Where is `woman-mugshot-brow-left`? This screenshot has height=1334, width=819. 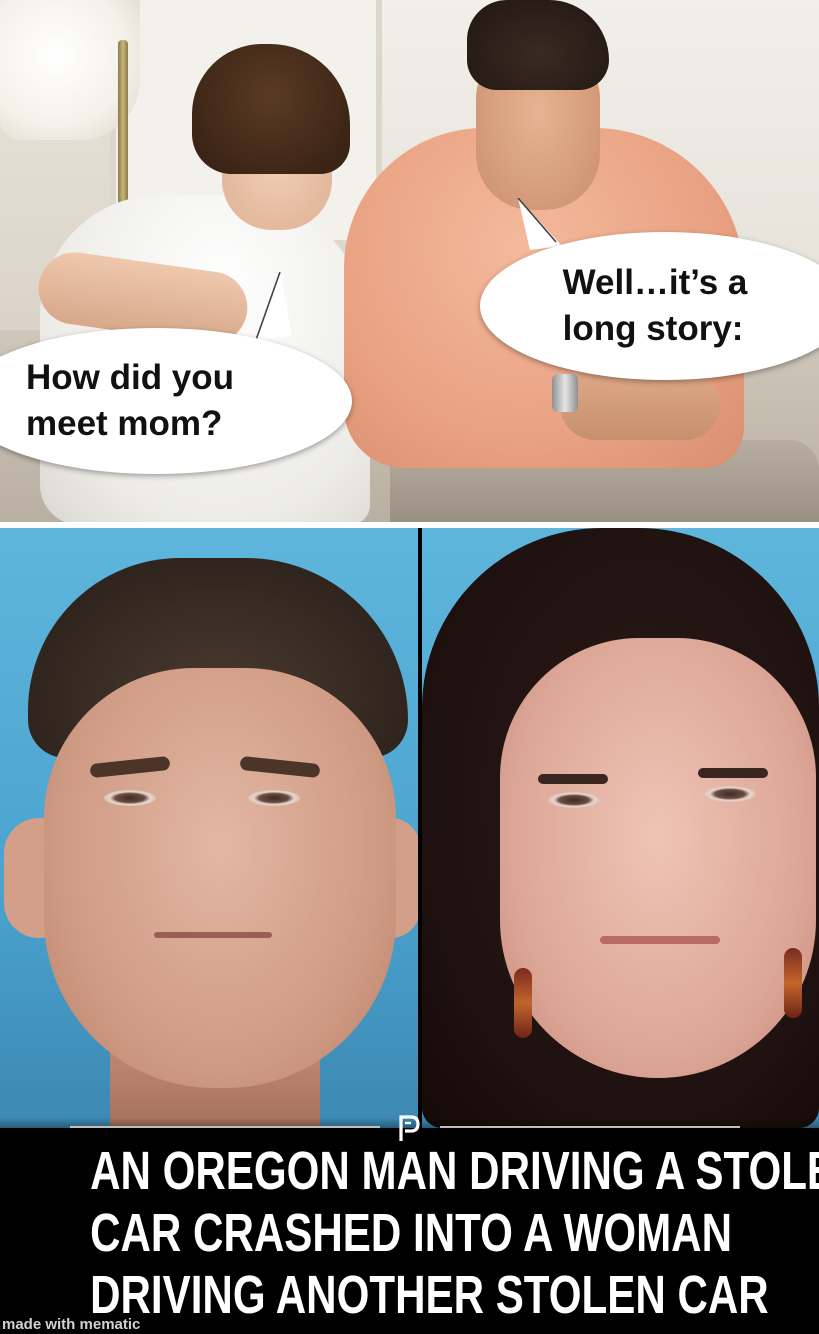
woman-mugshot-brow-left is located at coordinates (573, 779).